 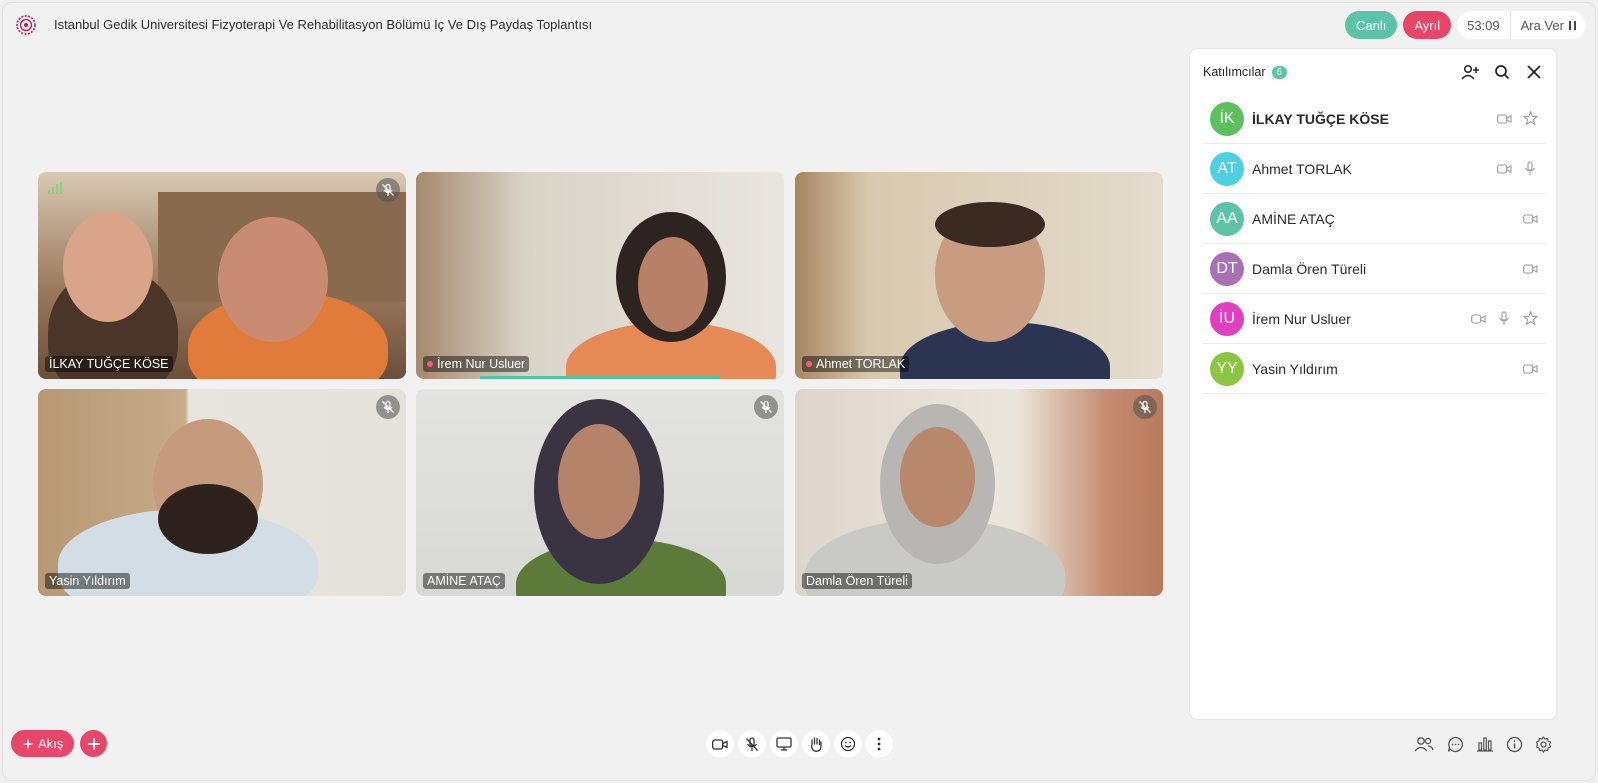 What do you see at coordinates (752, 744) in the screenshot?
I see `mic-toggle-button` at bounding box center [752, 744].